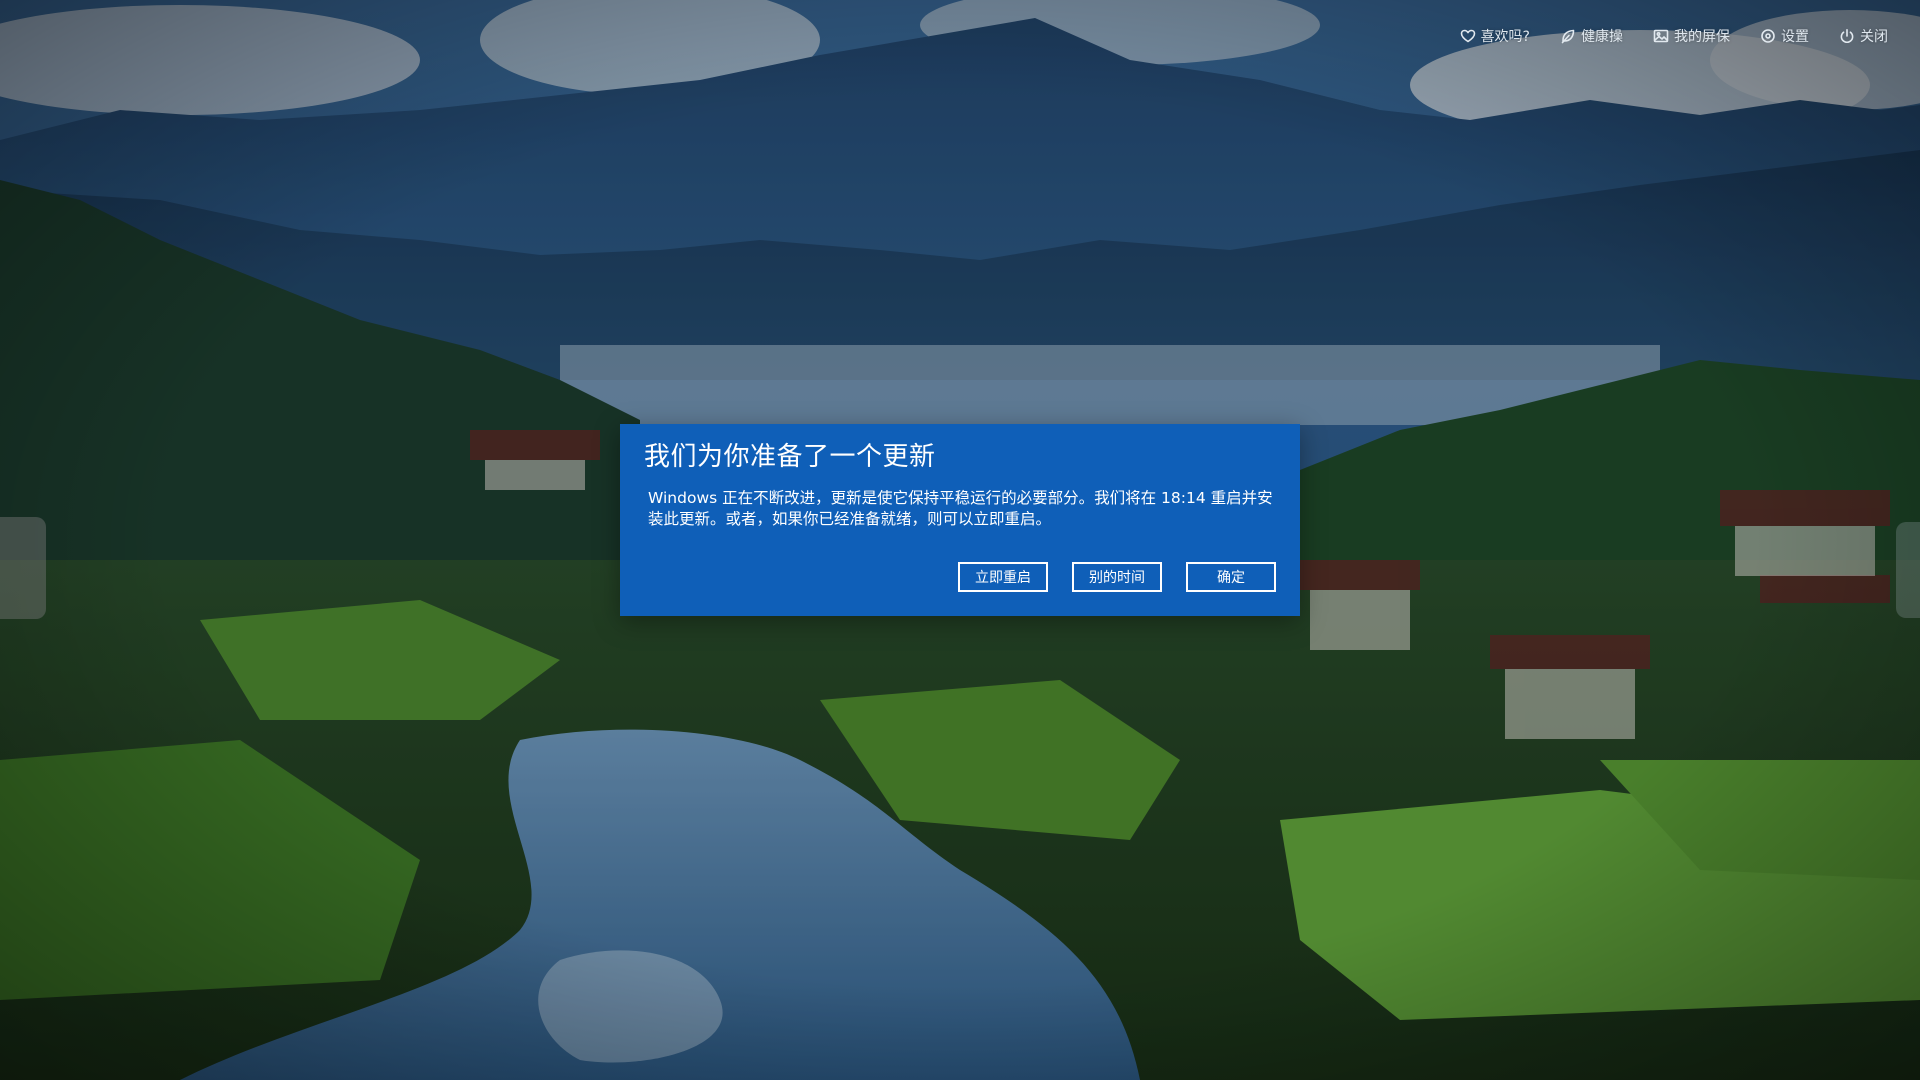 This screenshot has height=1080, width=1920. Describe the element at coordinates (1467, 36) in the screenshot. I see `heart-icon` at that location.